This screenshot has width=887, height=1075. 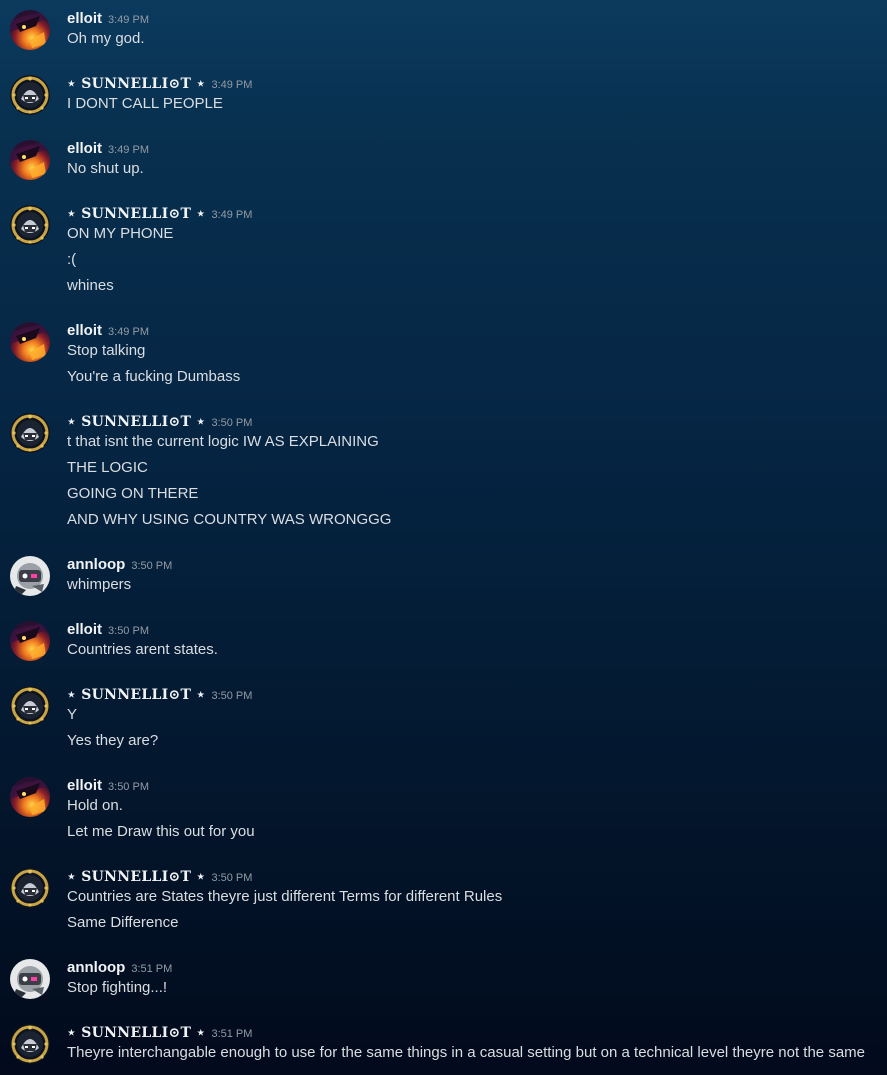 What do you see at coordinates (154, 376) in the screenshot?
I see `message-text: You're a fucking Dumbass` at bounding box center [154, 376].